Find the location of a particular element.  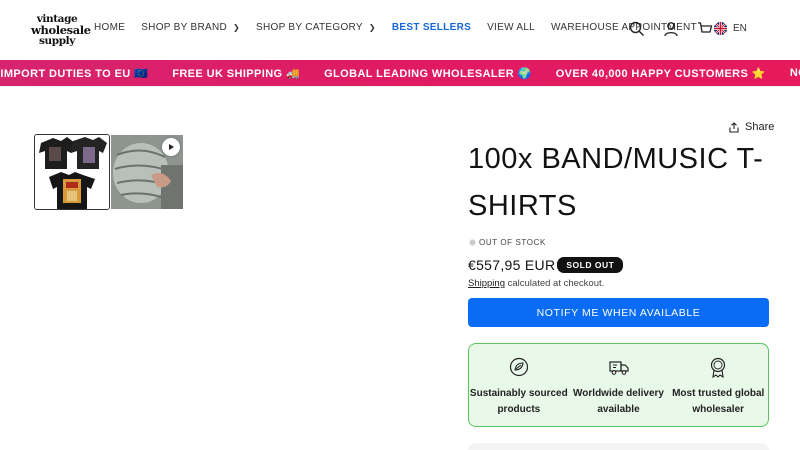

feature-text-line: wholesaler is located at coordinates (718, 409).